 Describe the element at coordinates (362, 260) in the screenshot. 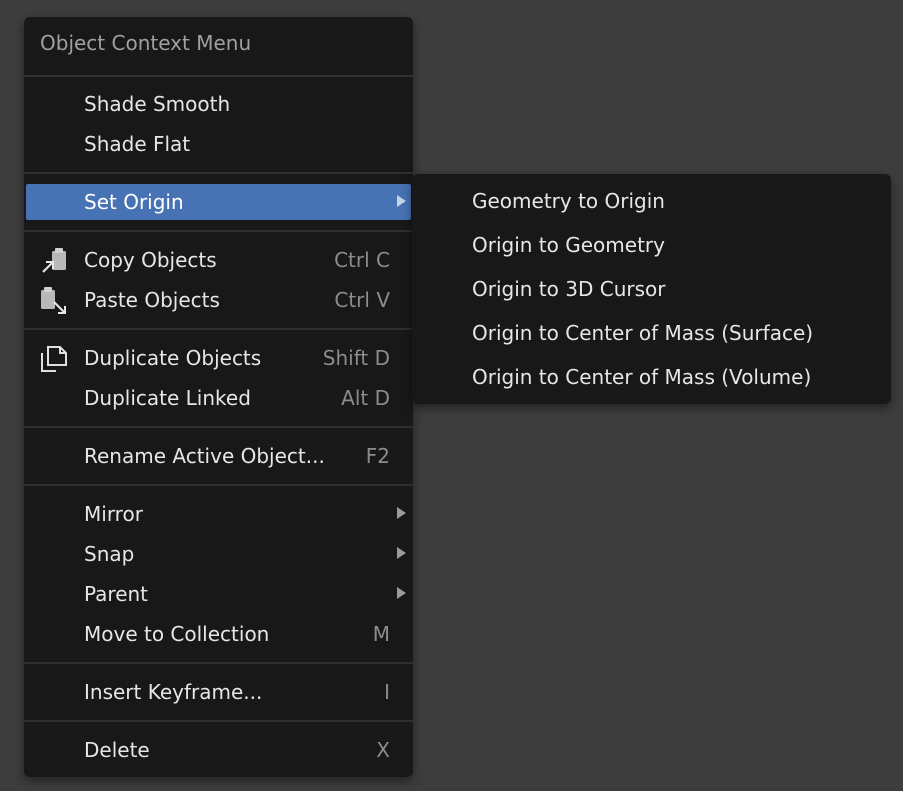

I see `menu-item-shortcut: Ctrl C` at that location.